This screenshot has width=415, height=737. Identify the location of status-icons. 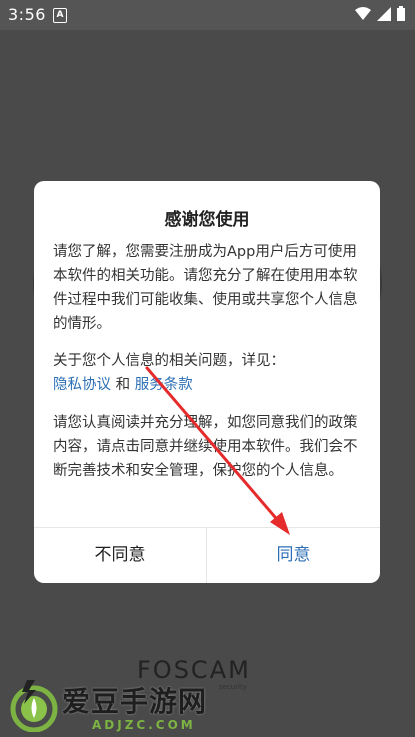
(380, 13).